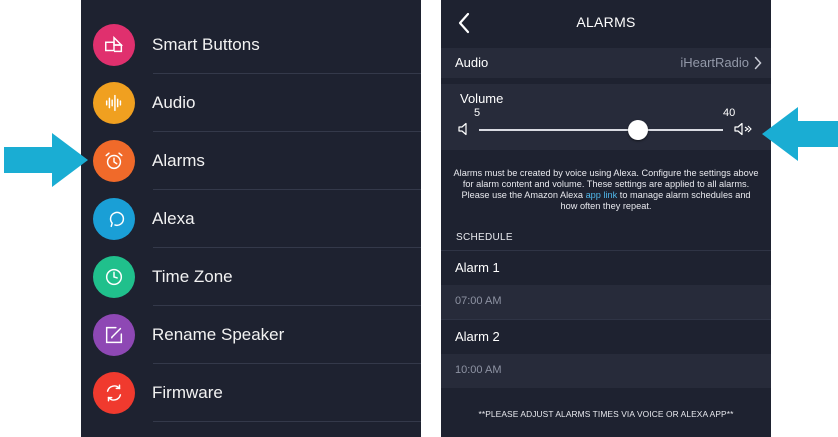  I want to click on menu-item-time-zone: Time Zone, so click(251, 277).